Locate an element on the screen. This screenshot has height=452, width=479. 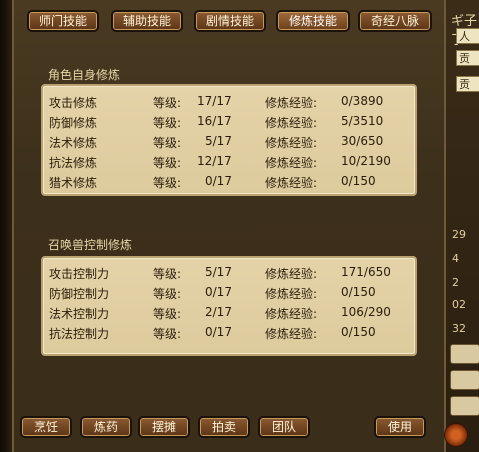
cultivation-row: 猎术修炼 等级: 0/17 修炼经验: 0/150 is located at coordinates (229, 183).